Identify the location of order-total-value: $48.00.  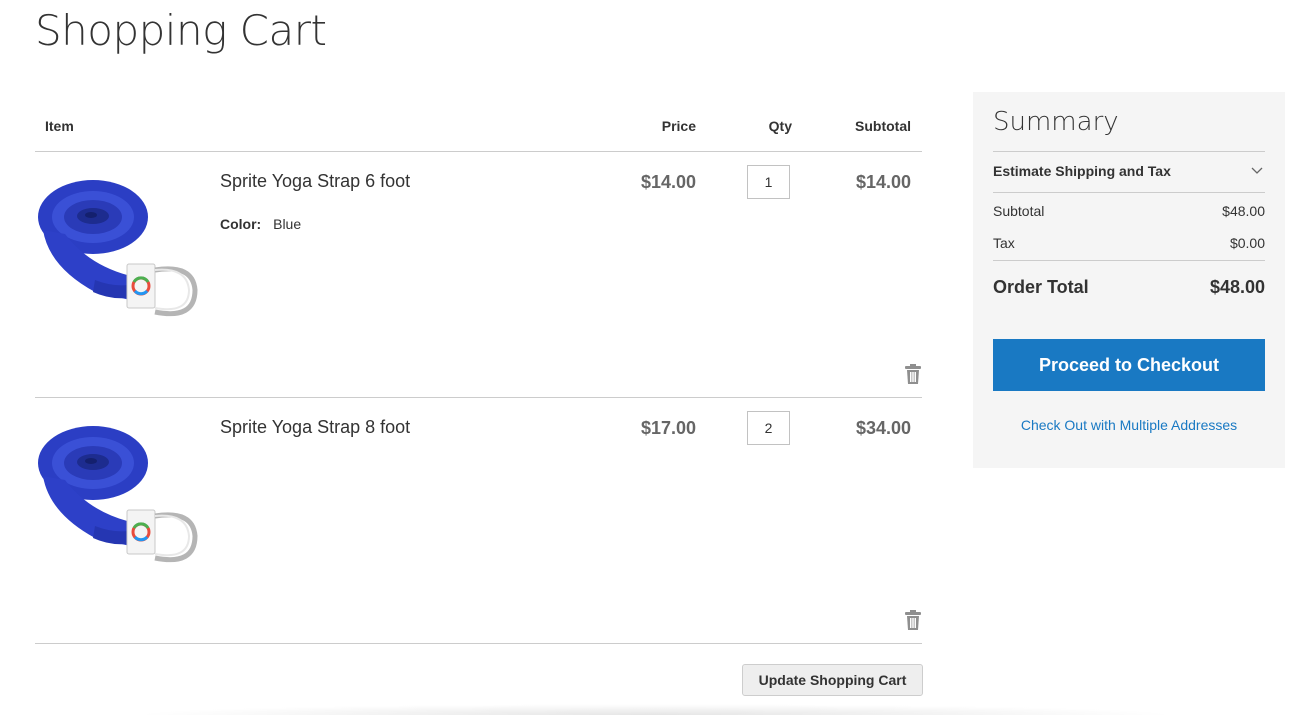
(1237, 287).